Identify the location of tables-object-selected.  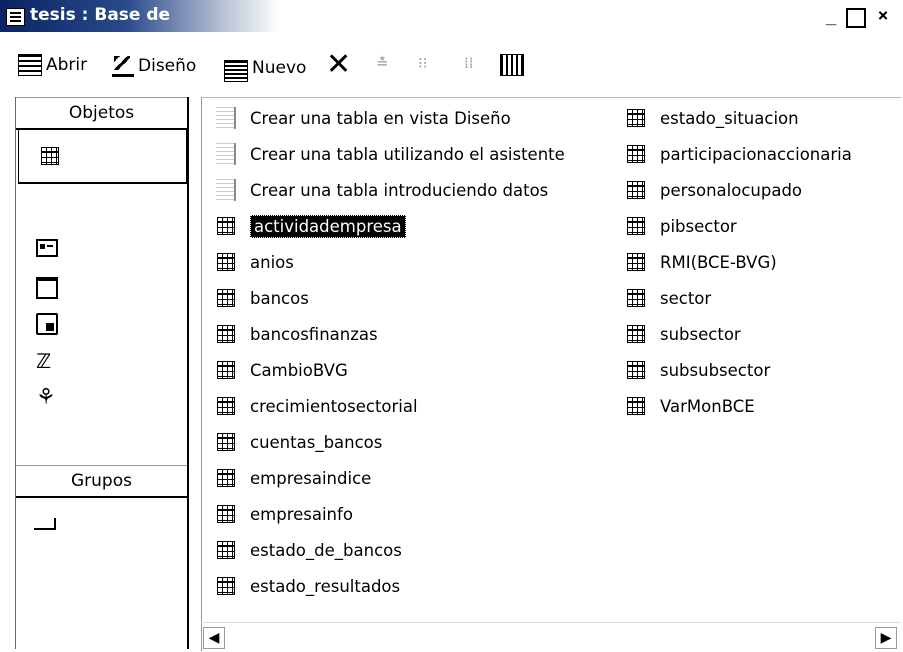
(103, 156).